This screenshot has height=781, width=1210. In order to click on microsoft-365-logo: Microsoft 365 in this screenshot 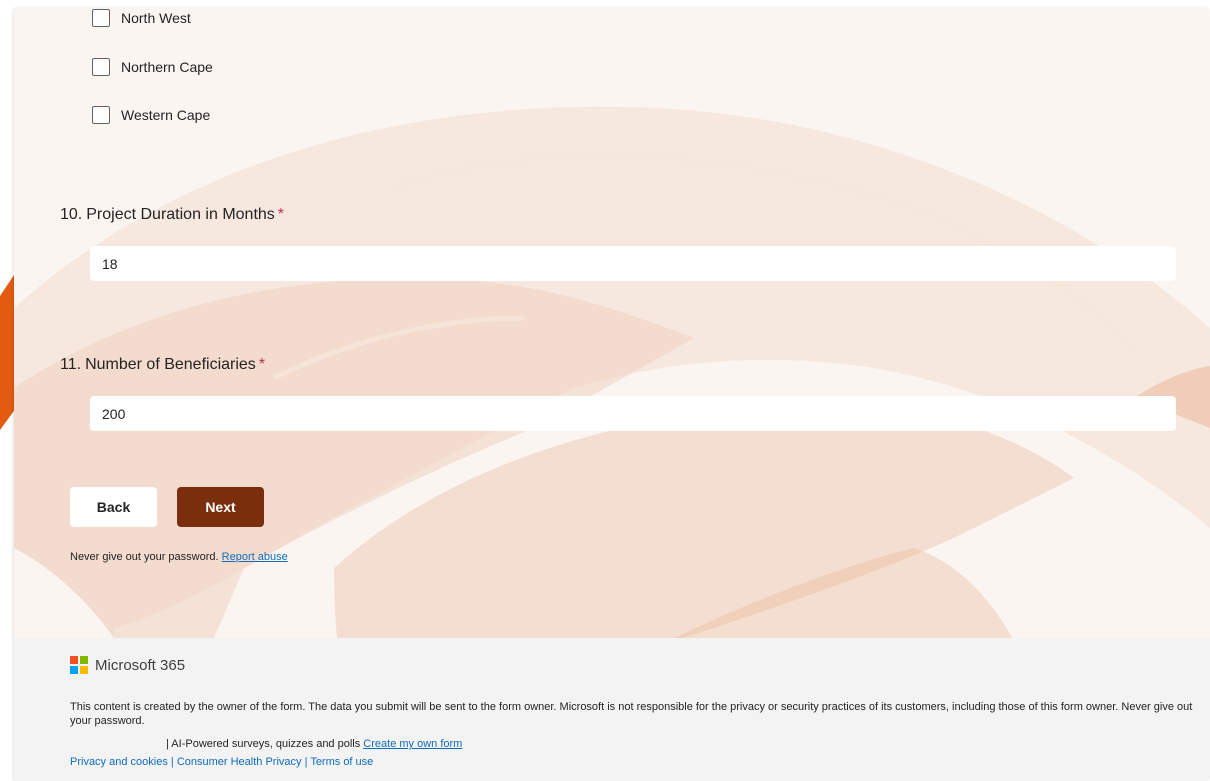, I will do `click(127, 665)`.